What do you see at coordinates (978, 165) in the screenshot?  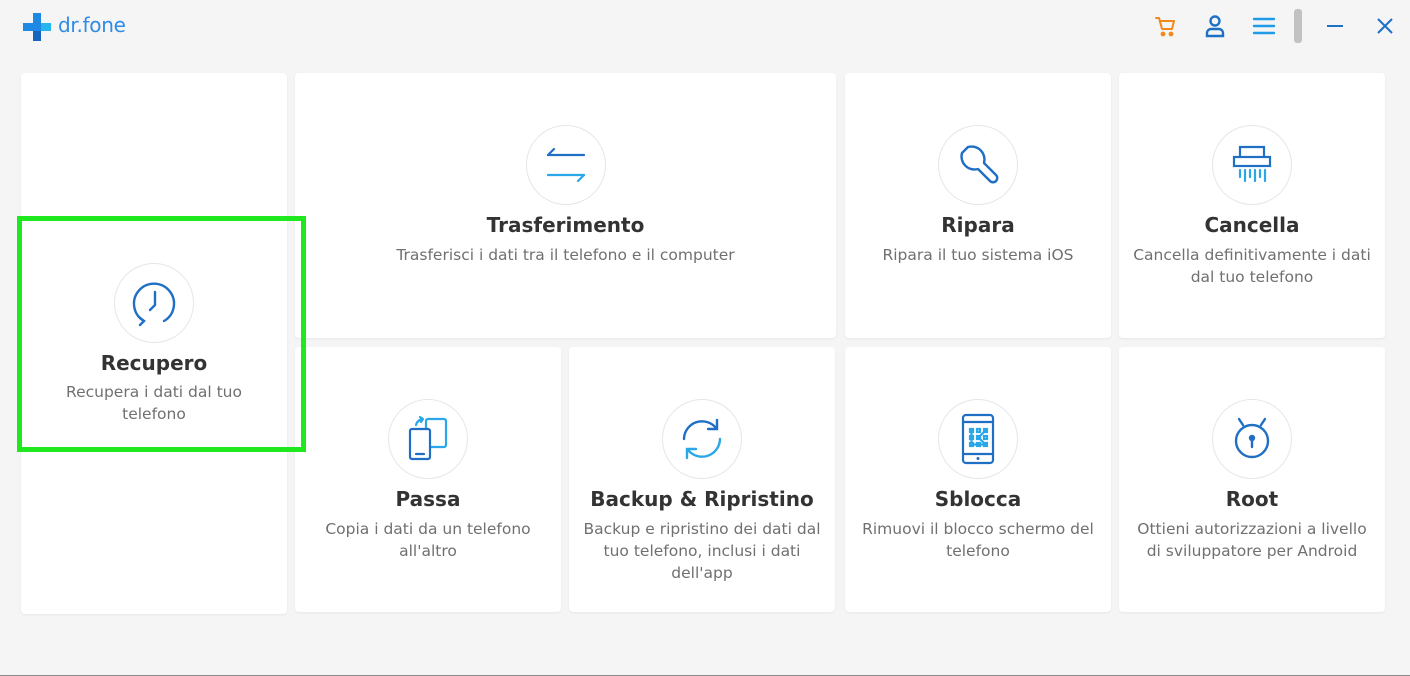 I see `wrench-icon` at bounding box center [978, 165].